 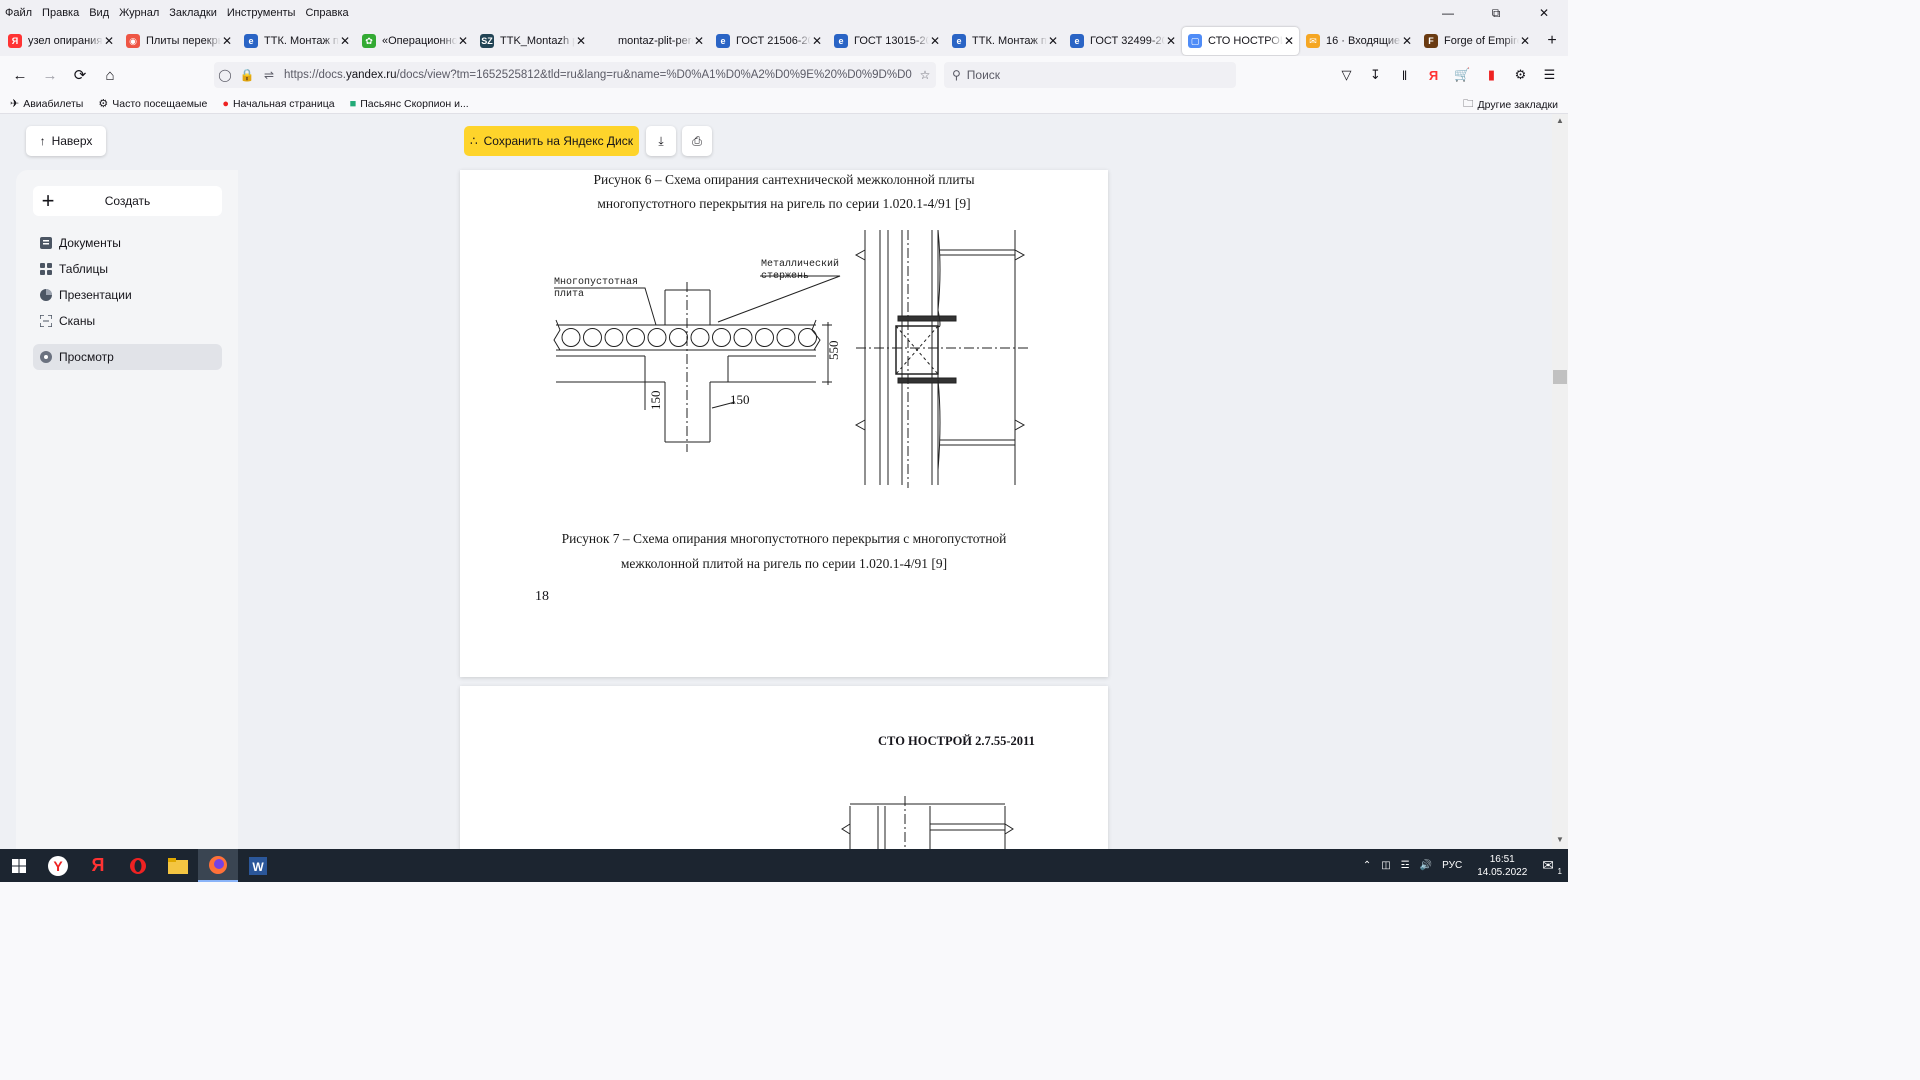 What do you see at coordinates (723, 41) in the screenshot?
I see `e-icon: e` at bounding box center [723, 41].